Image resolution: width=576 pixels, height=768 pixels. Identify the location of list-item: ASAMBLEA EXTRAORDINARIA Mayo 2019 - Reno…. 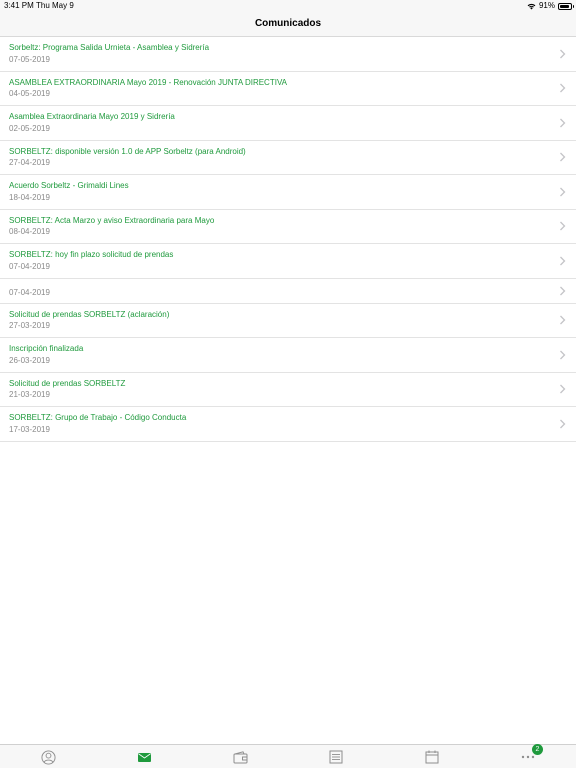
(288, 89).